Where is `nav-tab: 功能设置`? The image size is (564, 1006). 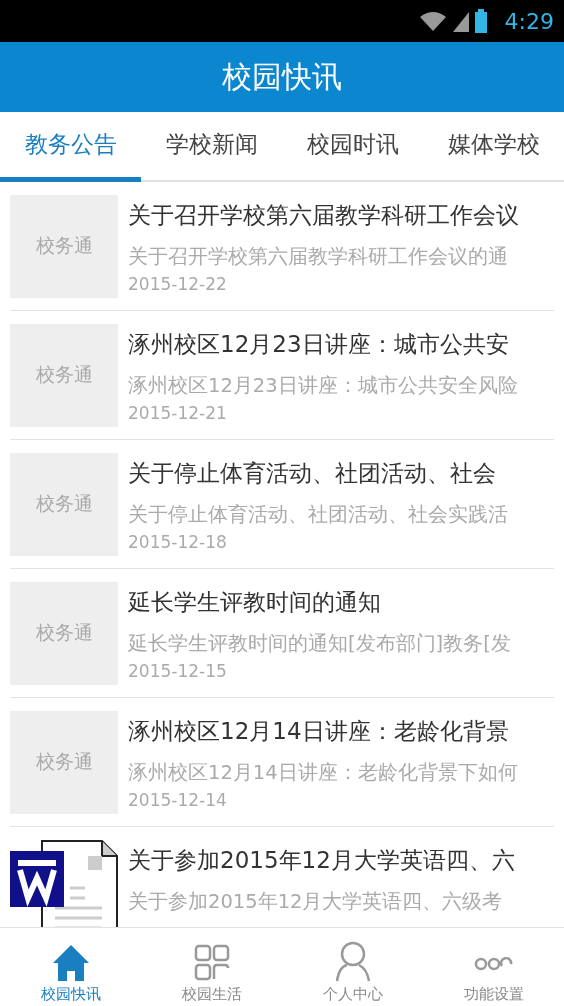 nav-tab: 功能设置 is located at coordinates (493, 967).